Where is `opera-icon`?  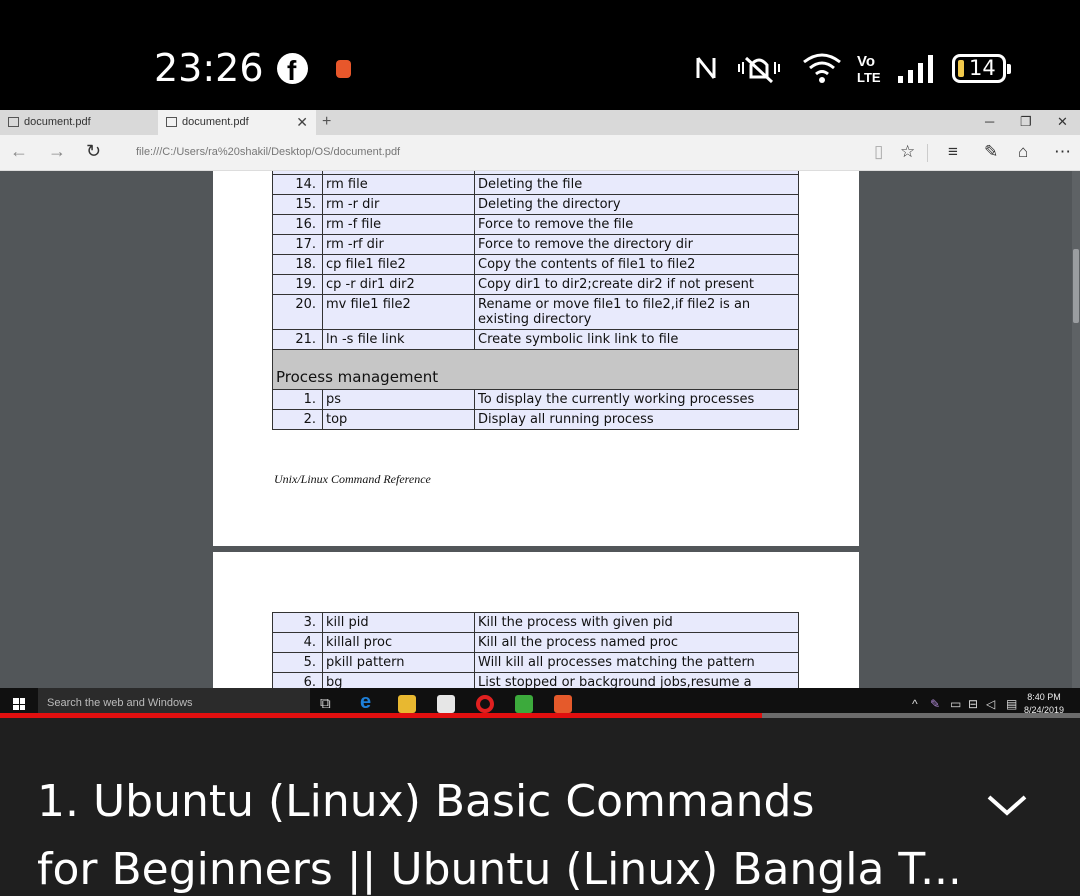 opera-icon is located at coordinates (485, 704).